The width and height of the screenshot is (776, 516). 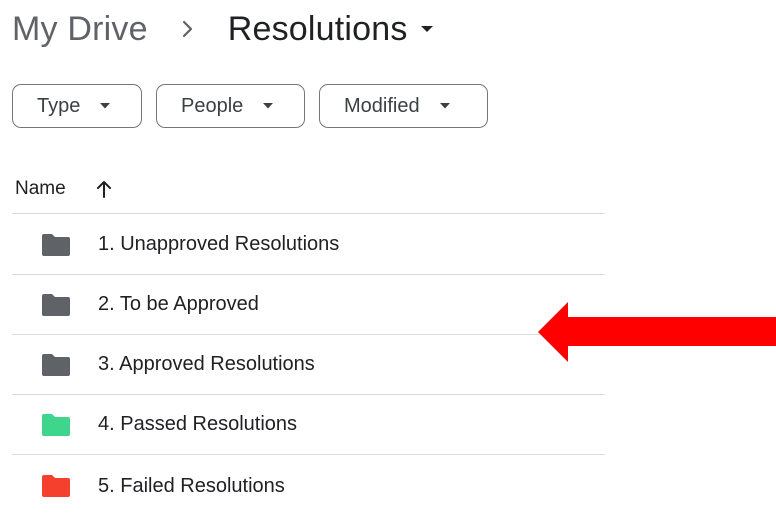 What do you see at coordinates (308, 305) in the screenshot?
I see `list-item: 2. To be Approved` at bounding box center [308, 305].